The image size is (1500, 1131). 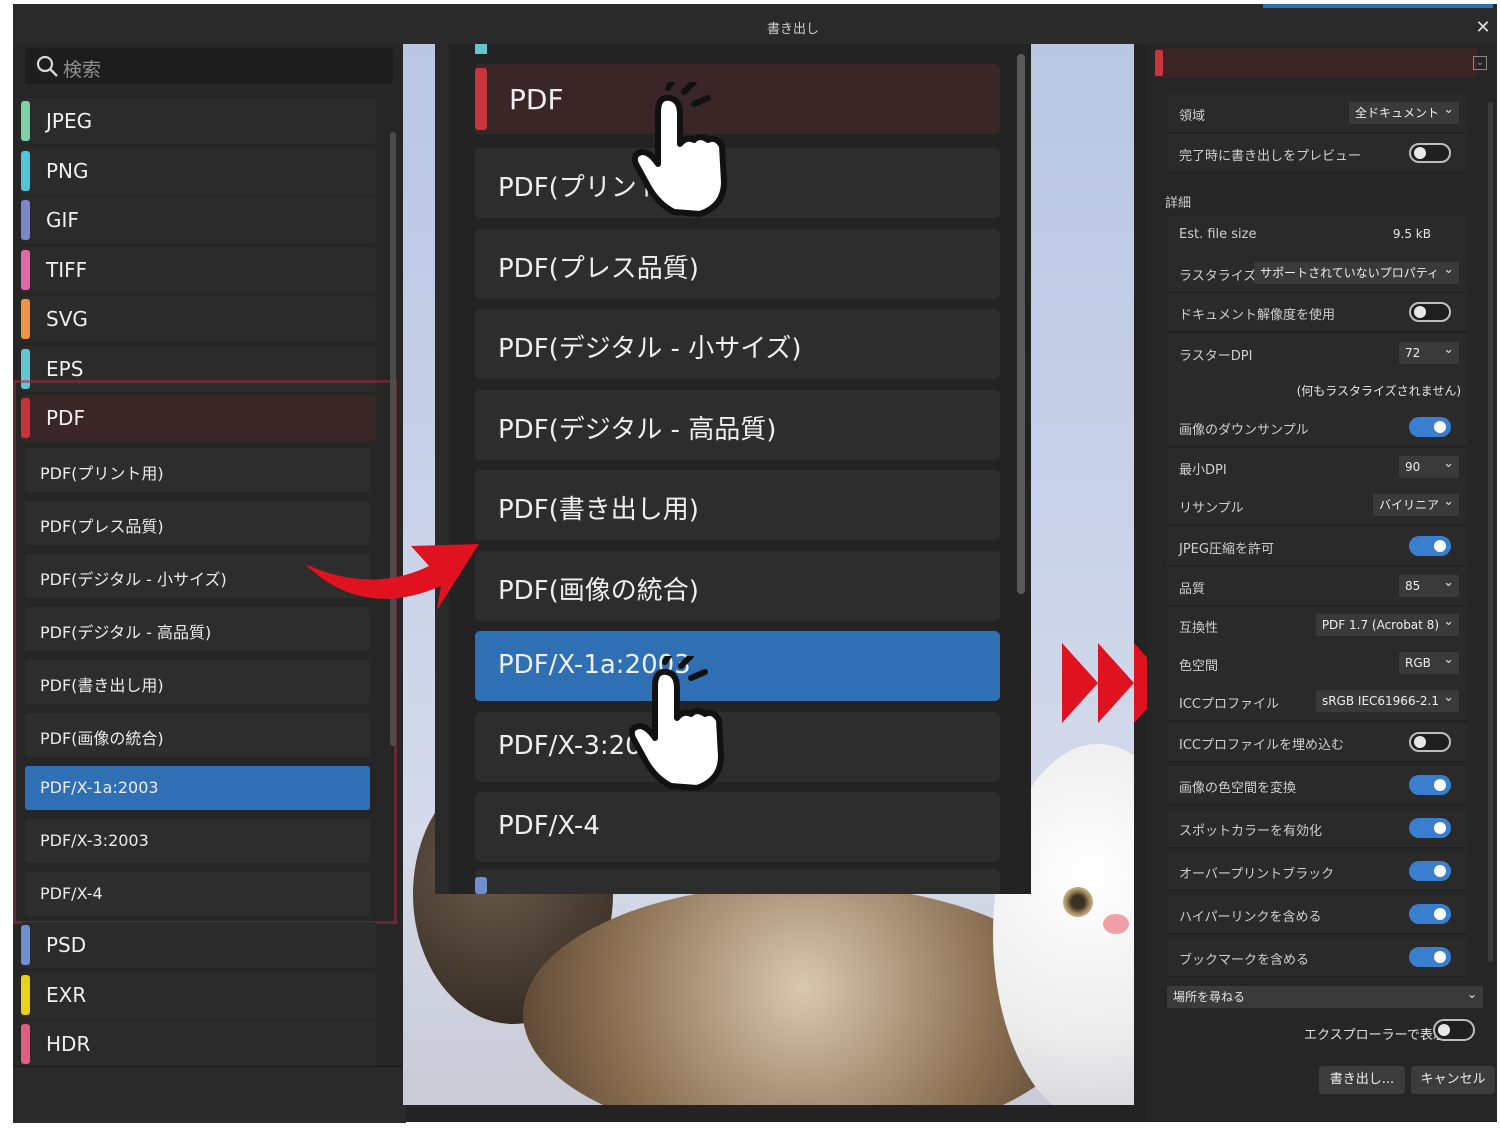 What do you see at coordinates (1325, 995) in the screenshot?
I see `location-dropdown: 場所を尋ねる` at bounding box center [1325, 995].